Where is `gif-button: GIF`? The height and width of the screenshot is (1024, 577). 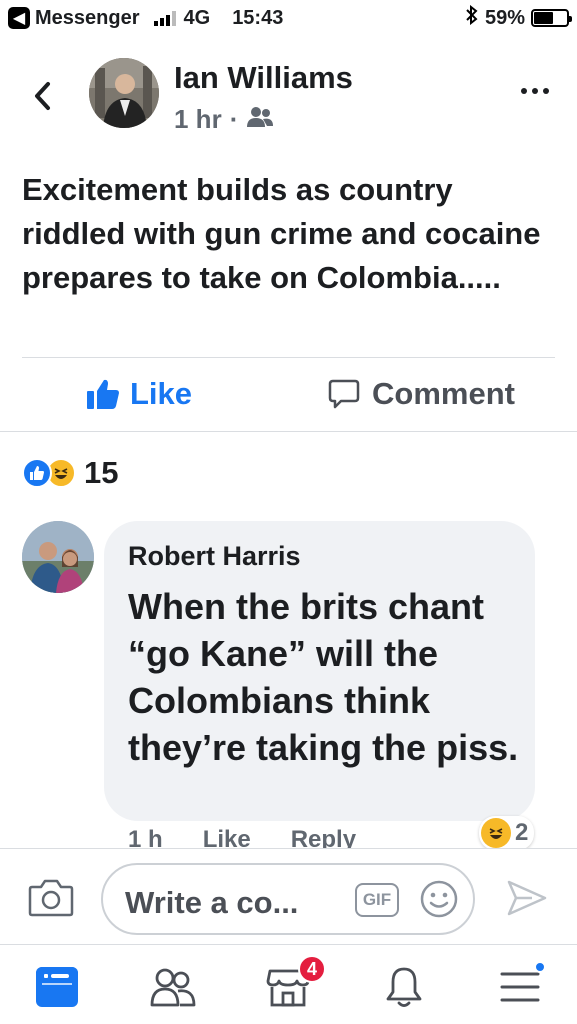 gif-button: GIF is located at coordinates (377, 900).